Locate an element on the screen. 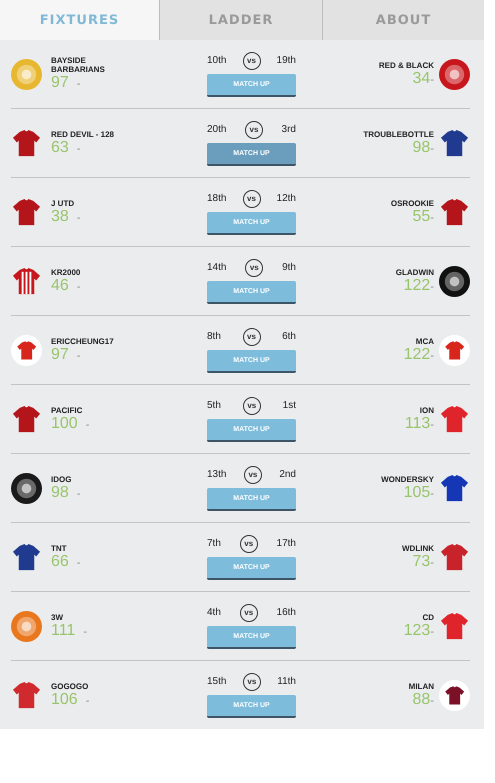 The width and height of the screenshot is (495, 783). team-name: IDOG is located at coordinates (61, 479).